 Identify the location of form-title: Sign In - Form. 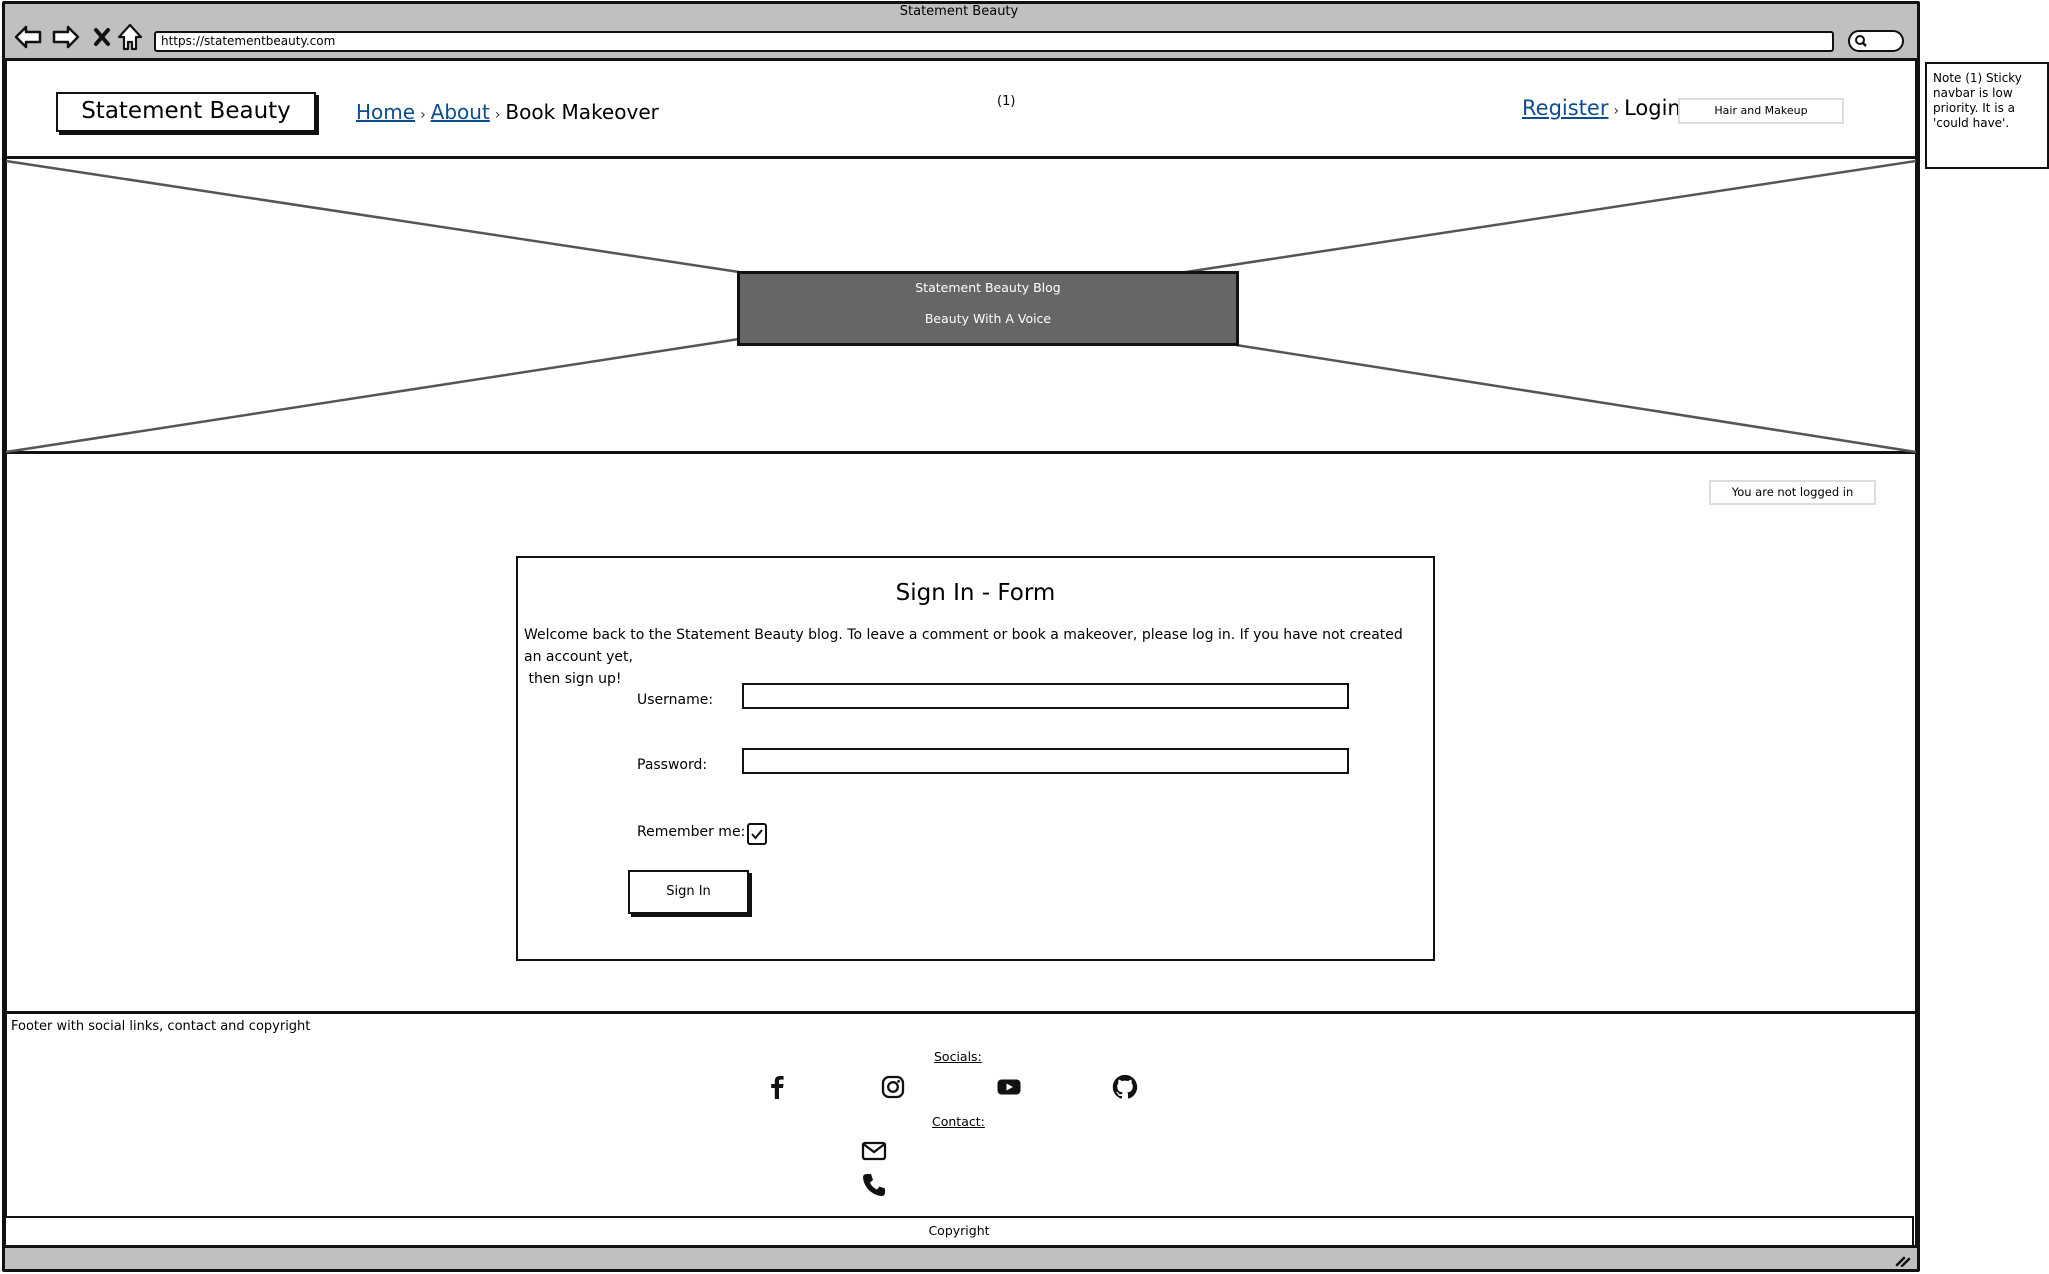
(975, 593).